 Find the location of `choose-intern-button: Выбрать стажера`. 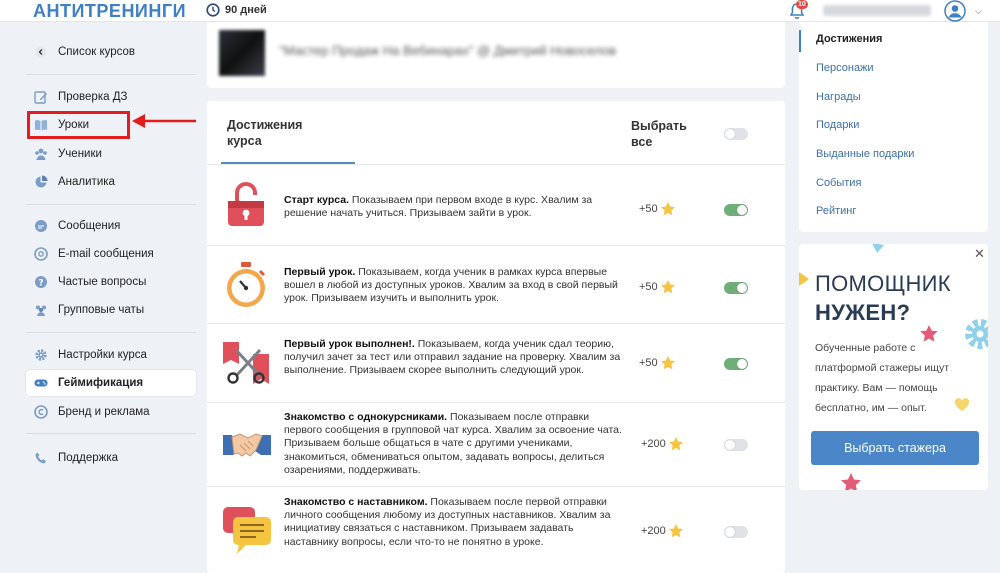

choose-intern-button: Выбрать стажера is located at coordinates (895, 448).